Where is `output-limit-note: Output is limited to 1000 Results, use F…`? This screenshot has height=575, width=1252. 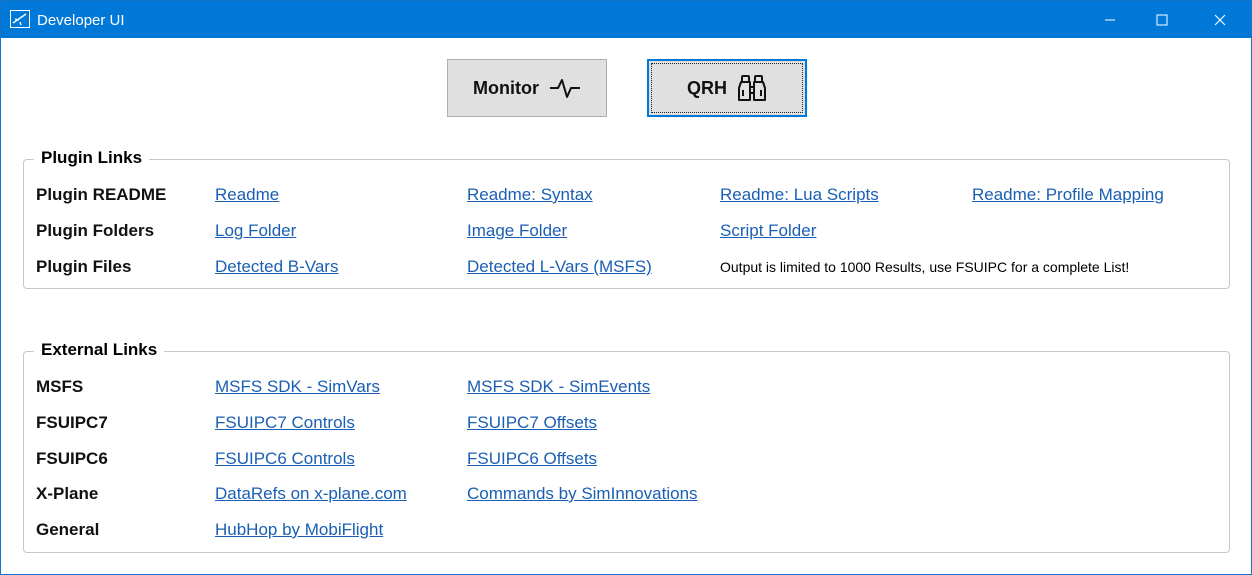
output-limit-note: Output is limited to 1000 Results, use F… is located at coordinates (925, 267).